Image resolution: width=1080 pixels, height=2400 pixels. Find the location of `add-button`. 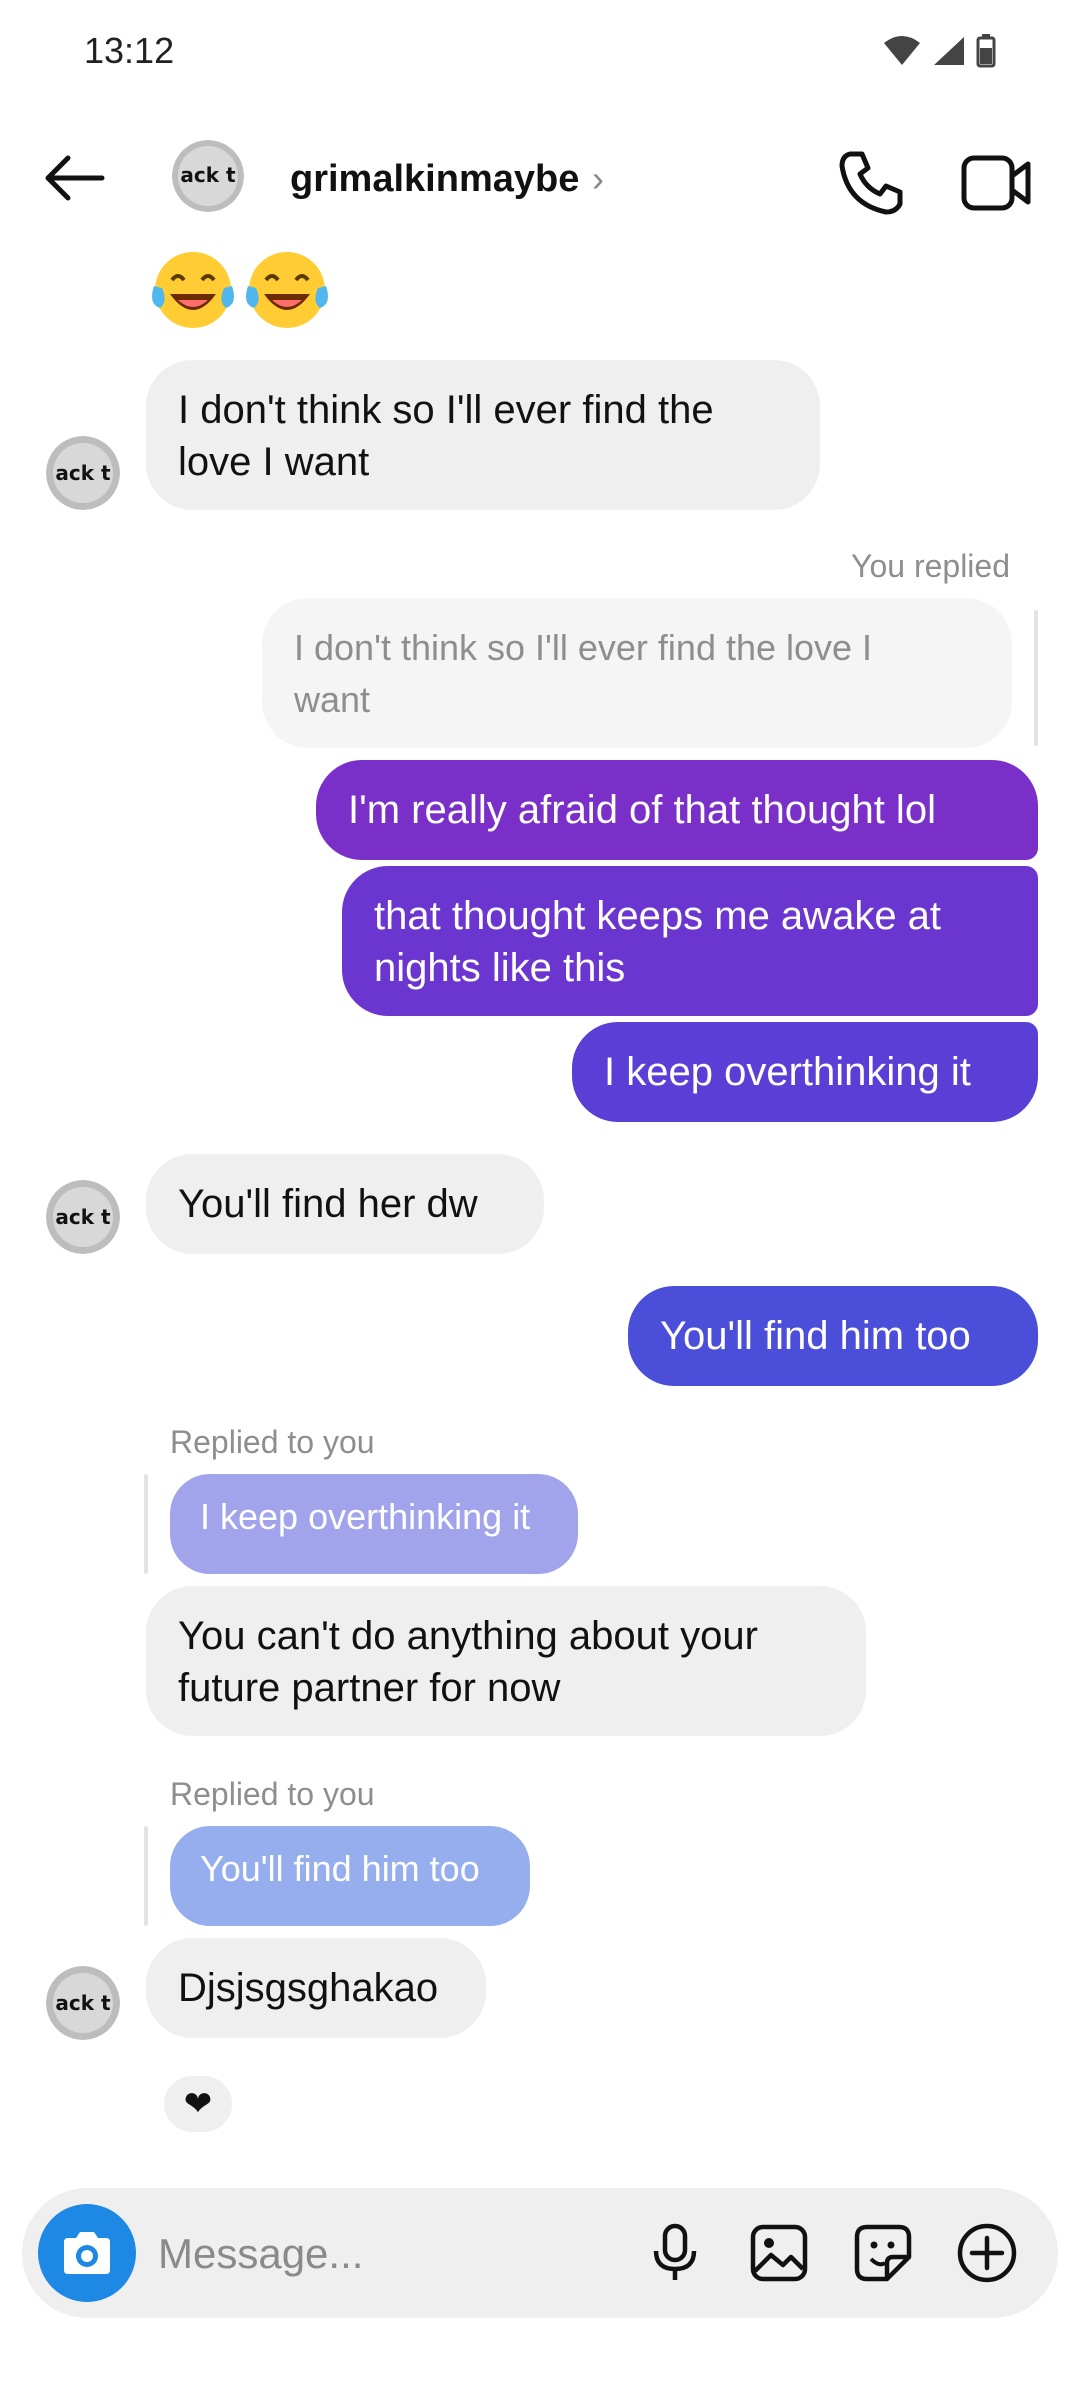

add-button is located at coordinates (987, 2253).